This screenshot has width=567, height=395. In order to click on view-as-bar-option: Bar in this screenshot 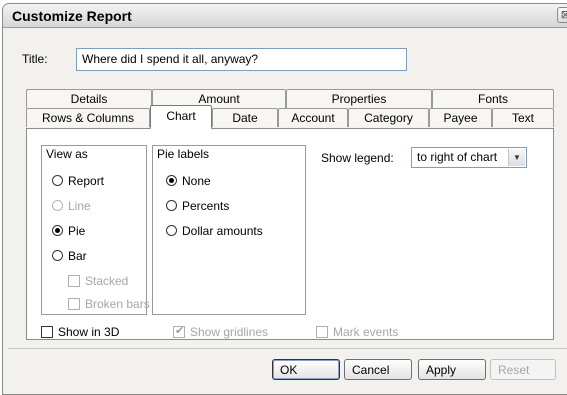, I will do `click(69, 256)`.